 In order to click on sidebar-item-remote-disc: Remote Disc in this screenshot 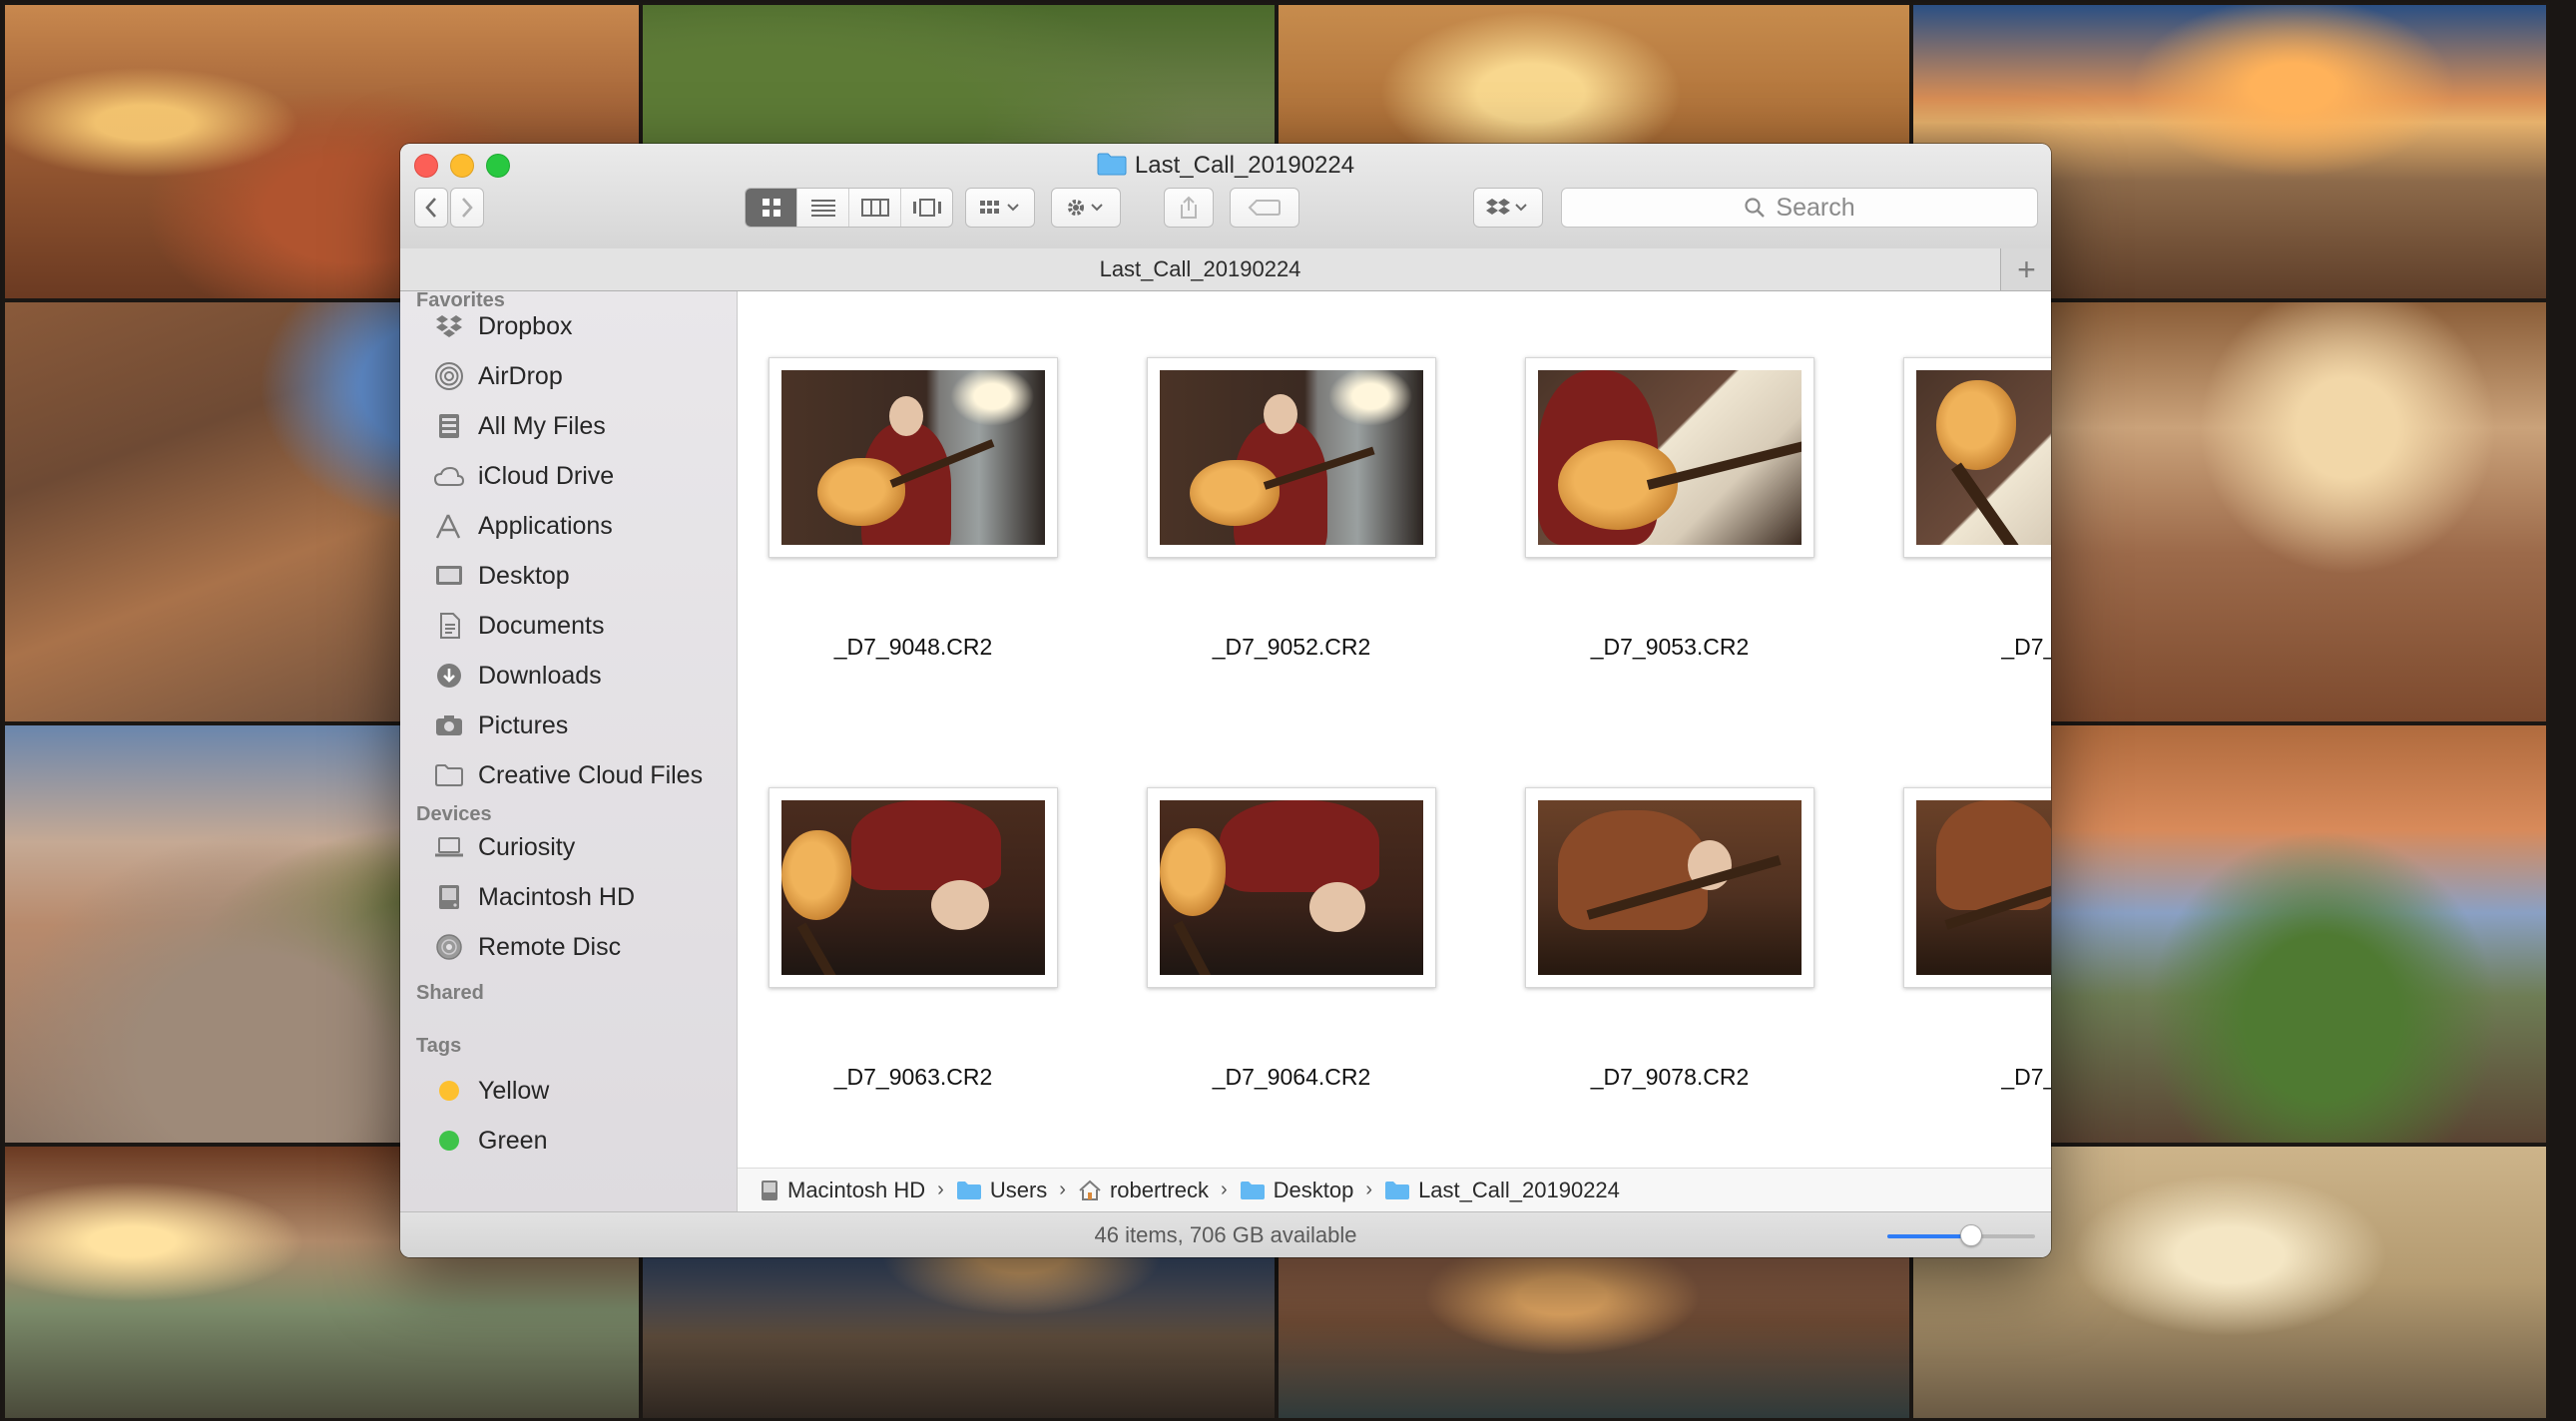, I will do `click(527, 947)`.